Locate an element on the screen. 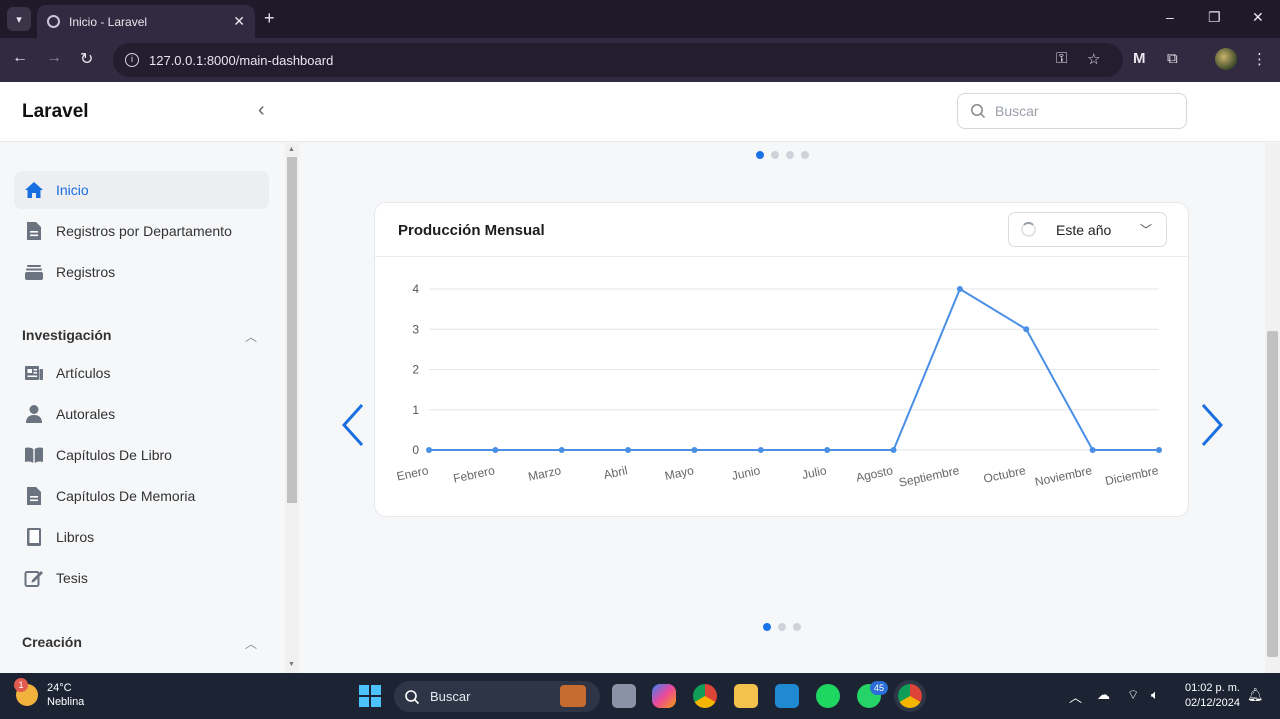  sidebar-item-articulos: Artículos is located at coordinates (141, 373).